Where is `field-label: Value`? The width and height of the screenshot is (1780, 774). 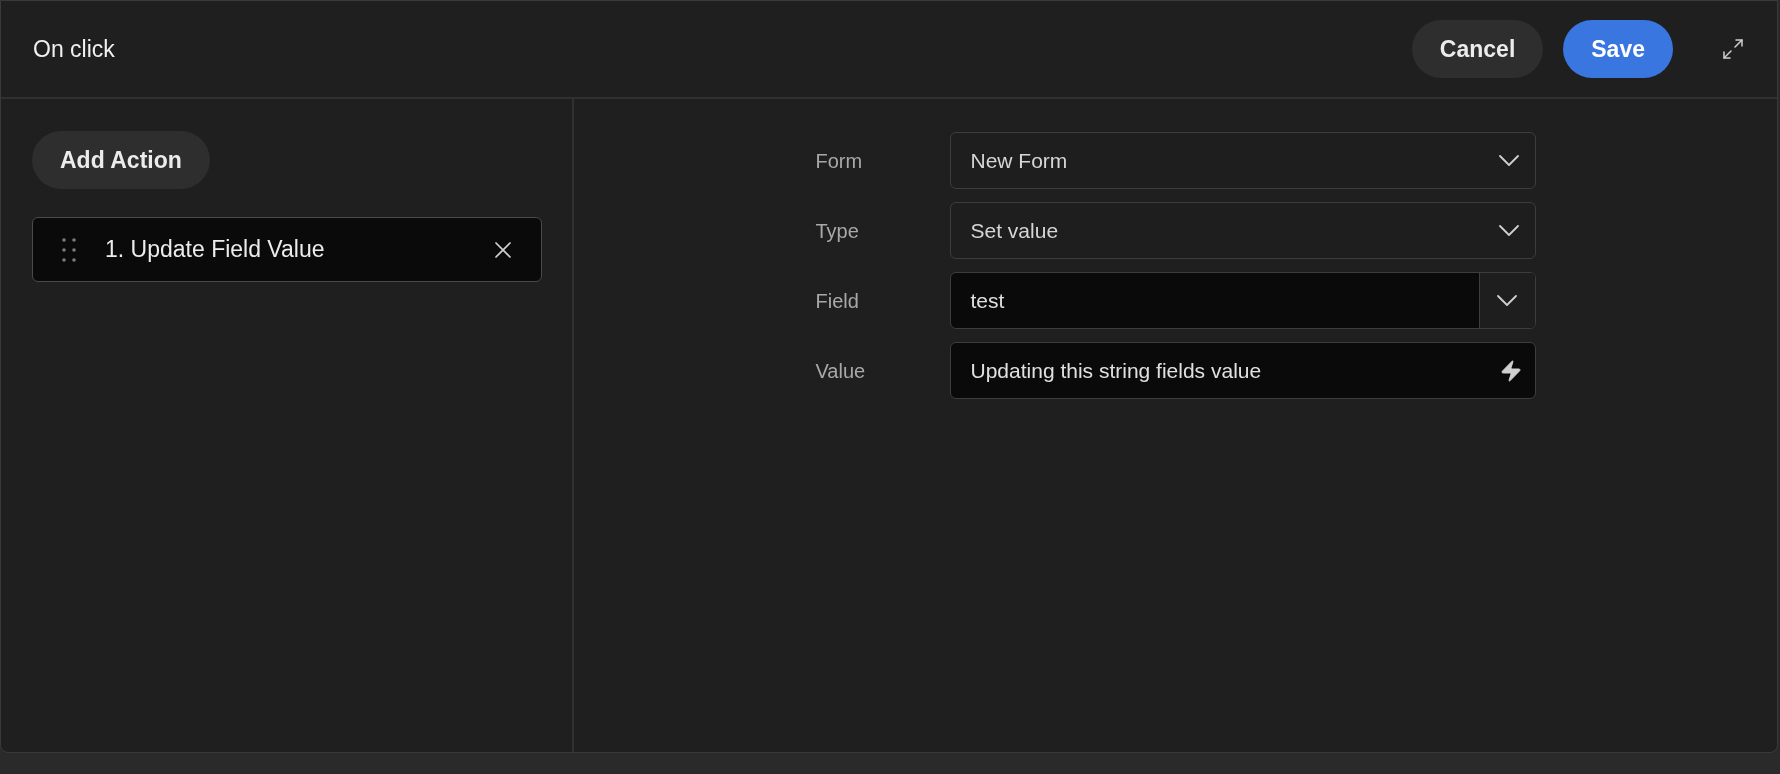
field-label: Value is located at coordinates (841, 371).